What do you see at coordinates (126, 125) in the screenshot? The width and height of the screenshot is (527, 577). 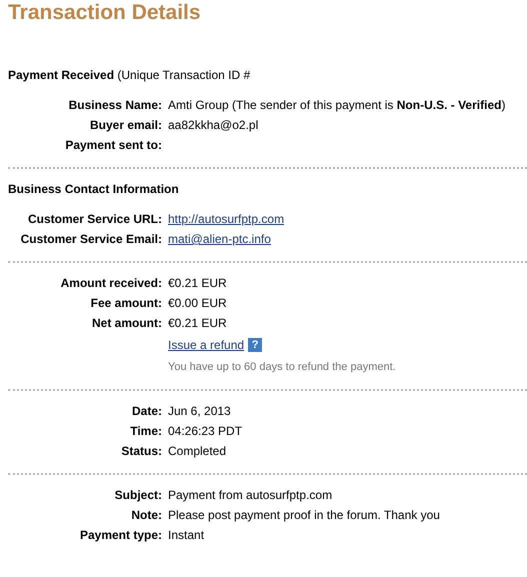 I see `field-label: Buyer email:` at bounding box center [126, 125].